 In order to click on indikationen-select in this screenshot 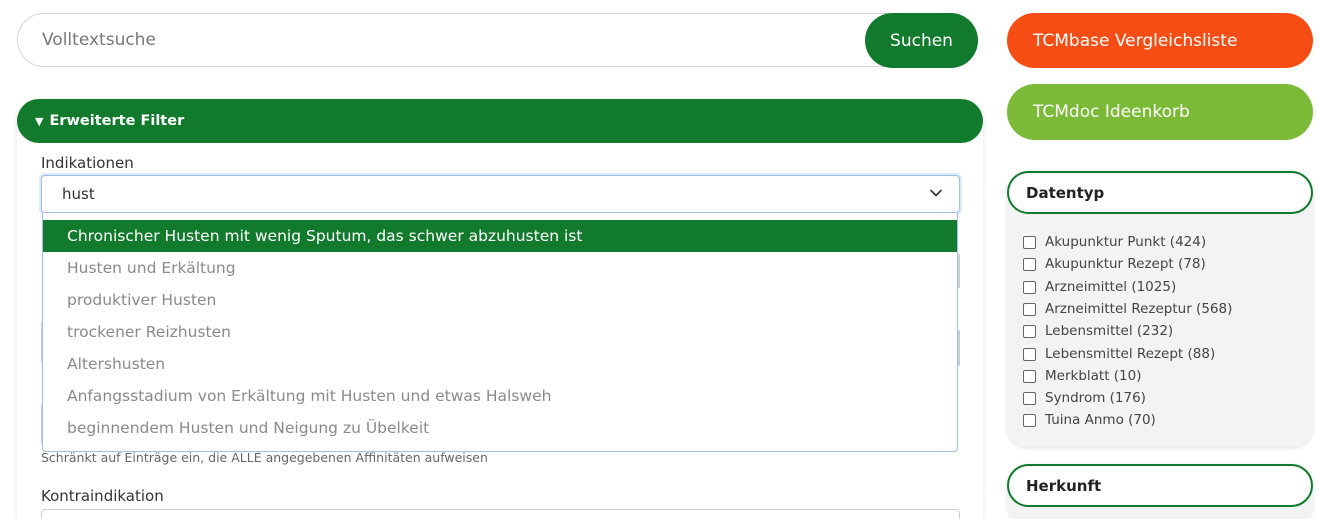, I will do `click(500, 194)`.